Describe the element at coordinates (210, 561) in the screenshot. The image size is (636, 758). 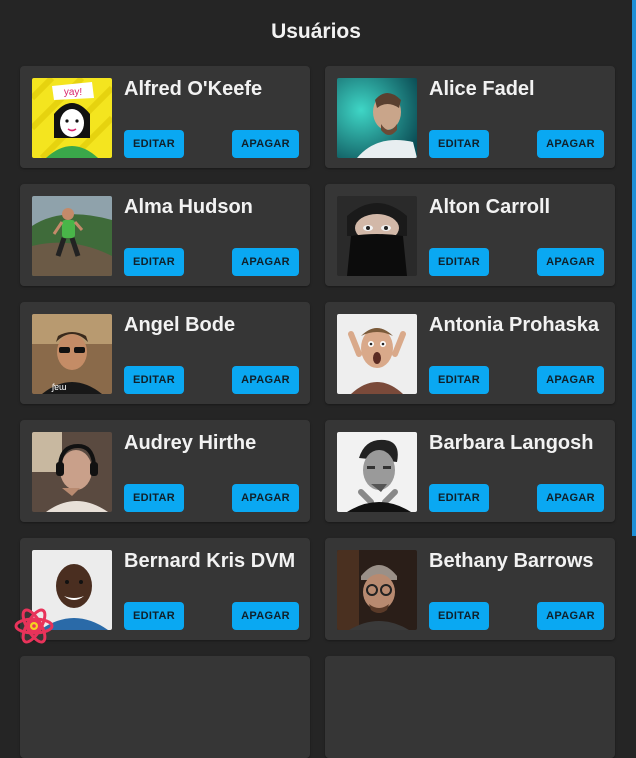
I see `user-name: Bernard Kris DVM` at that location.